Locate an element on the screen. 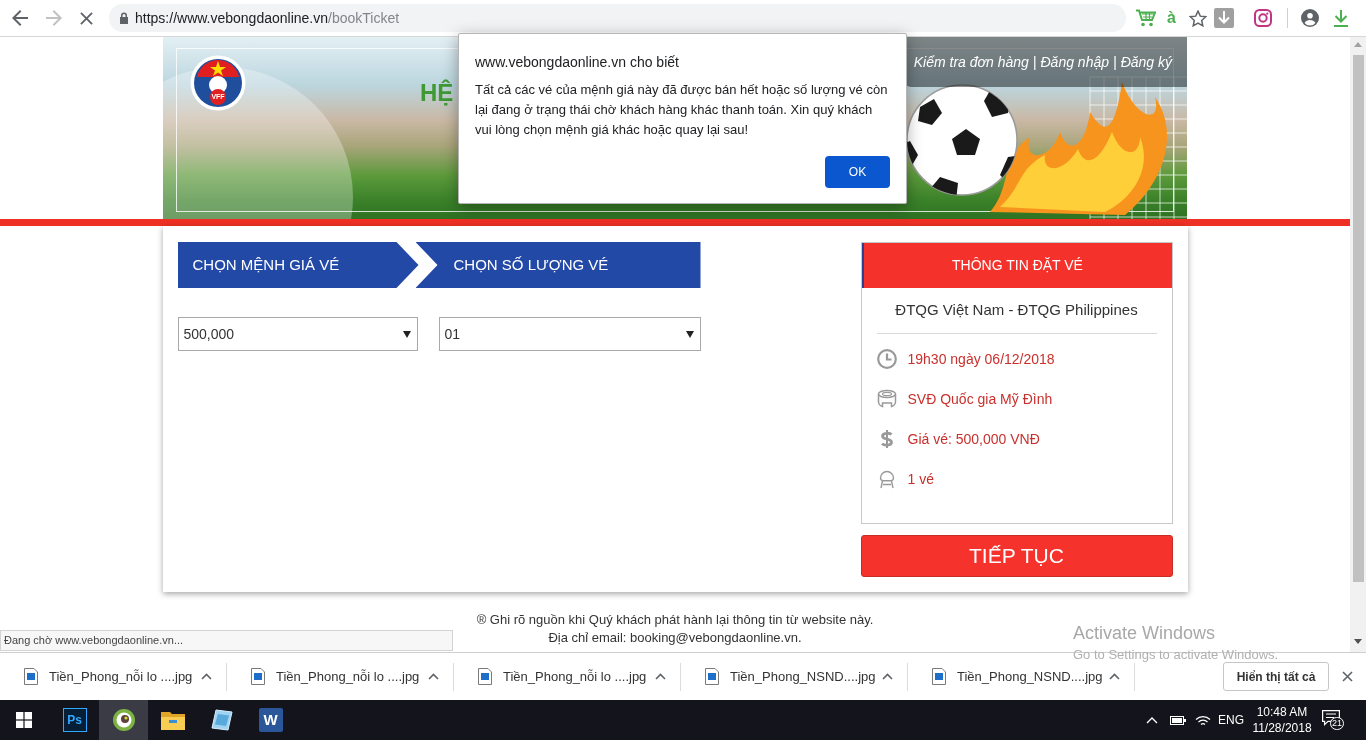 This screenshot has width=1366, height=740. close-icon is located at coordinates (1347, 676).